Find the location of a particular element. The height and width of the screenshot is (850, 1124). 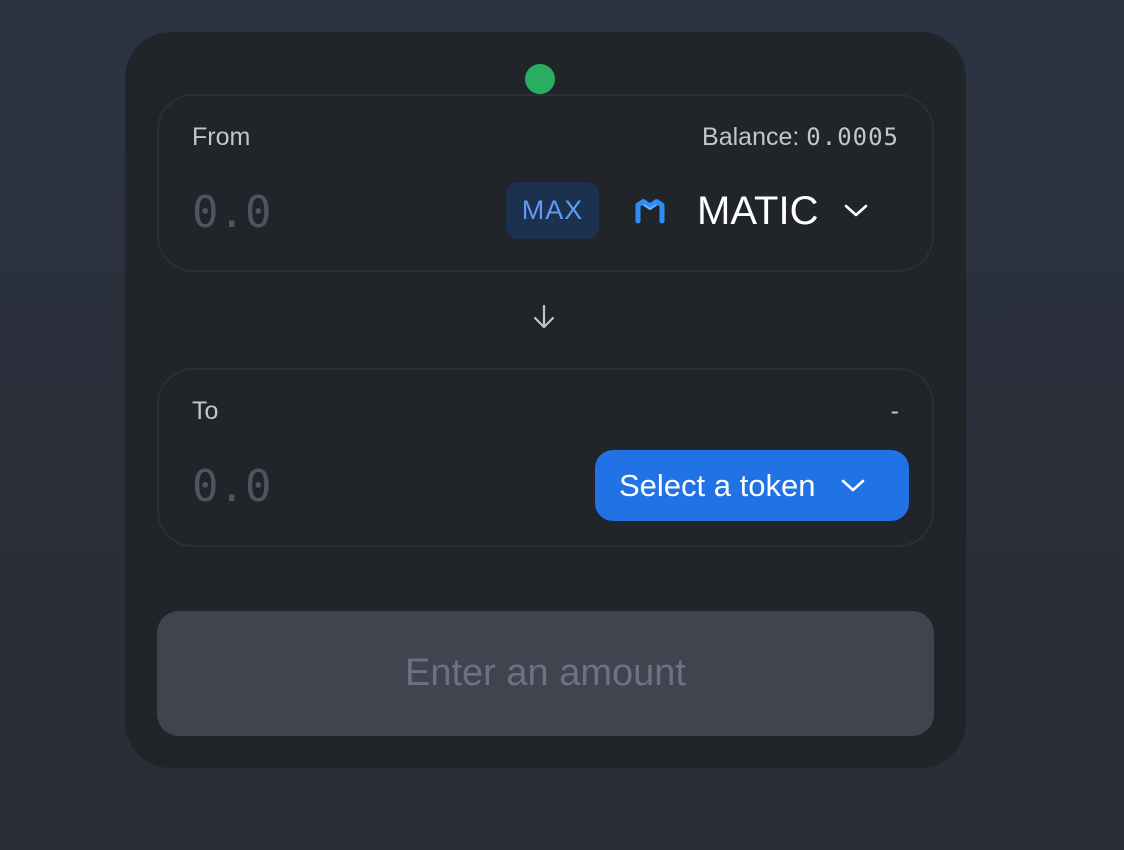

max-button: MAX is located at coordinates (552, 210).